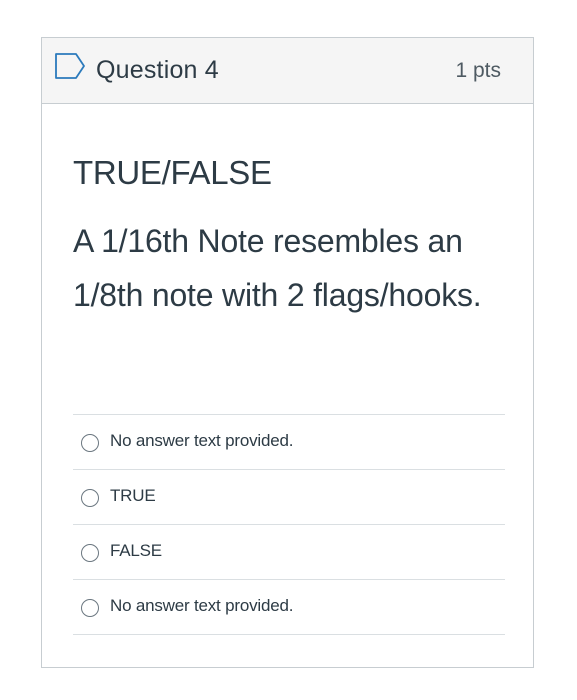  I want to click on question-points: 1 pts, so click(478, 70).